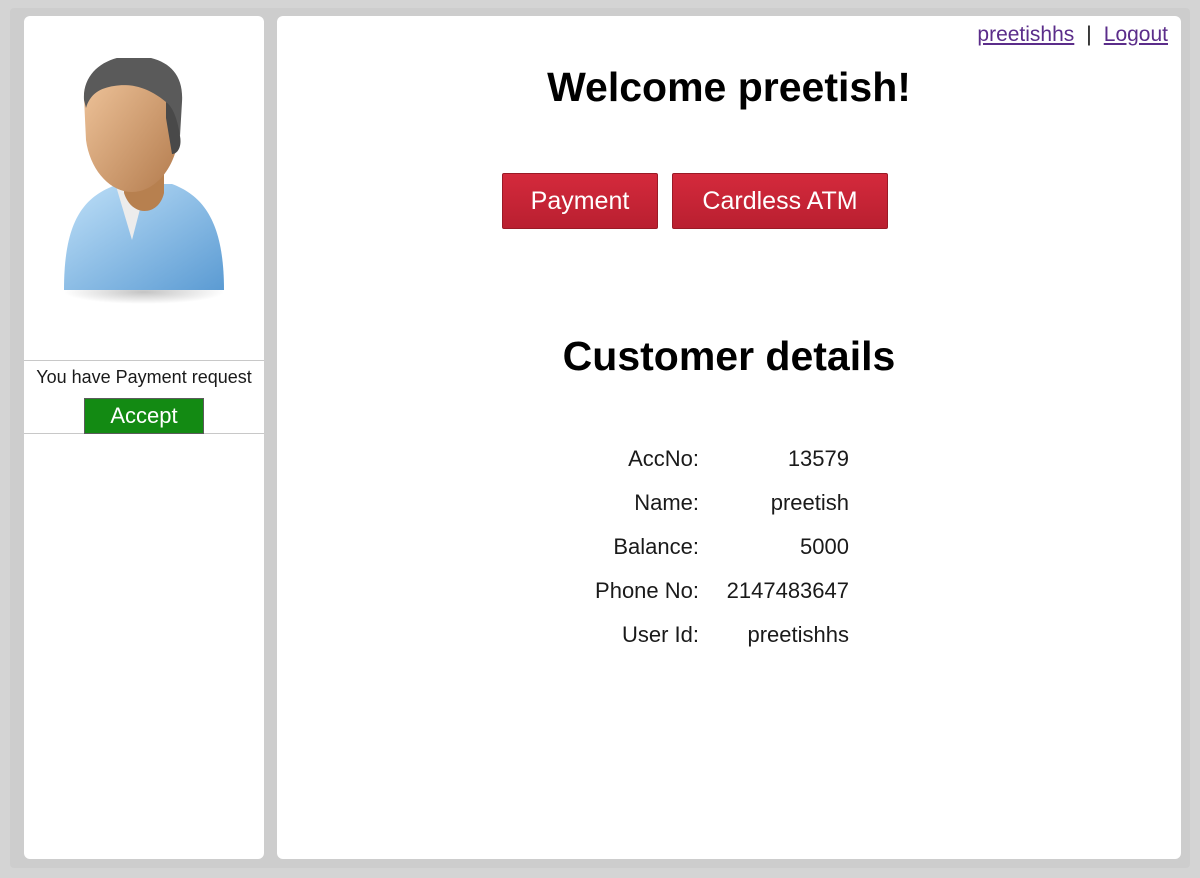  Describe the element at coordinates (1025, 34) in the screenshot. I see `user-profile-link: preetishhs` at that location.